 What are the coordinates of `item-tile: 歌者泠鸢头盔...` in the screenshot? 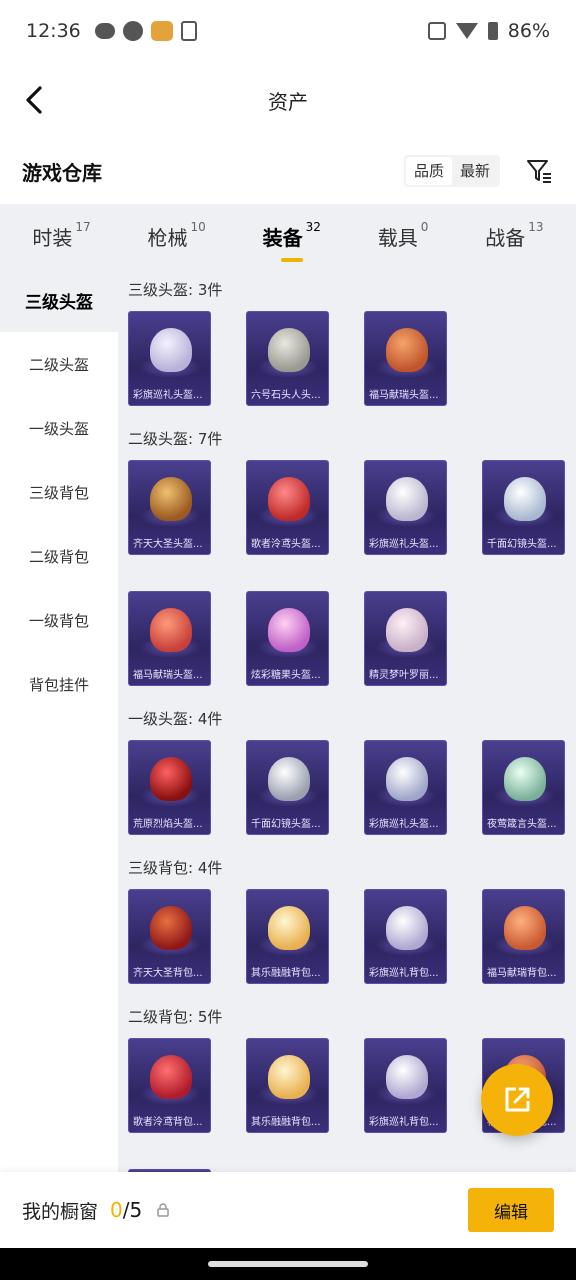 It's located at (287, 507).